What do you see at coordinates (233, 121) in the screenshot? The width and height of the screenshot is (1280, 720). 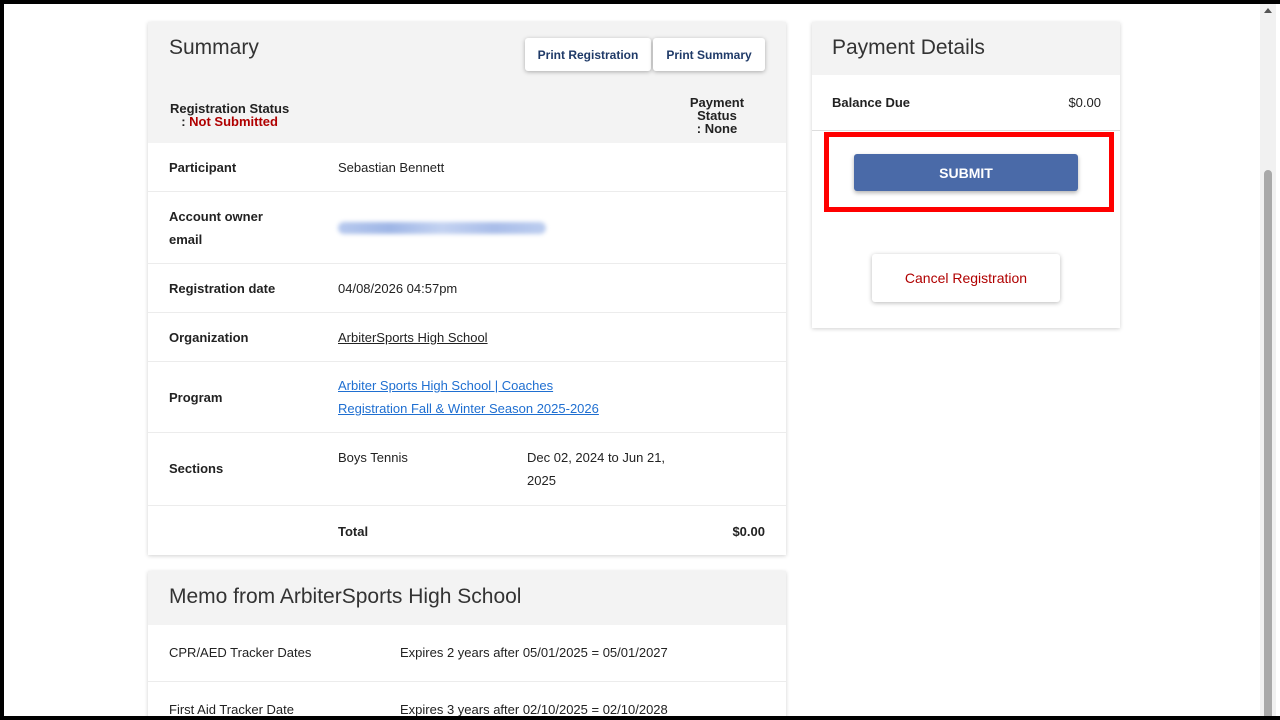 I see `registration-status-value: Not Submitted` at bounding box center [233, 121].